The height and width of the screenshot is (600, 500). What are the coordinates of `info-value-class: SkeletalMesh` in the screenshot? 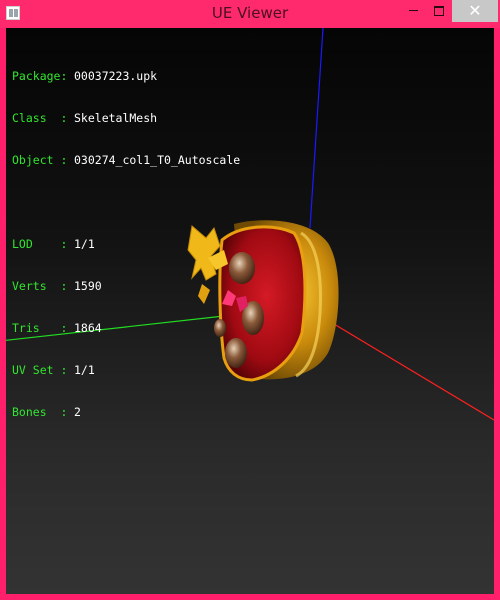 It's located at (116, 118).